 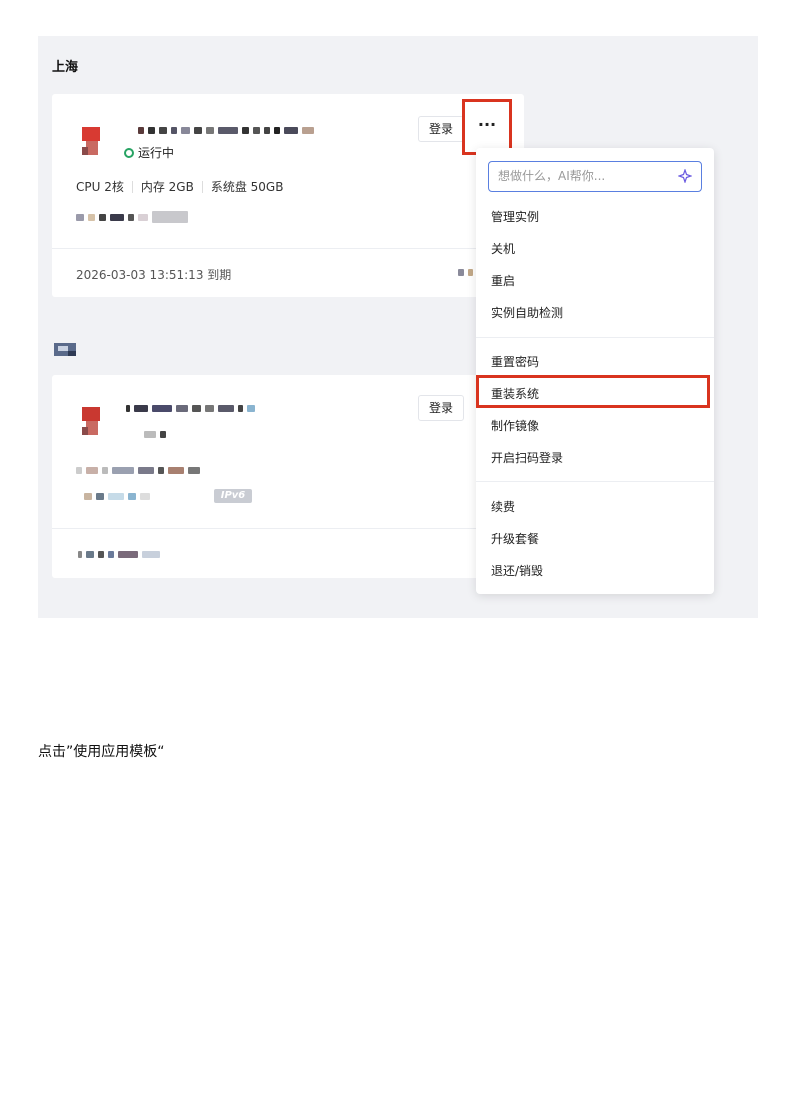 I want to click on instruction-caption: 点击”使用应用模板“, so click(x=101, y=752).